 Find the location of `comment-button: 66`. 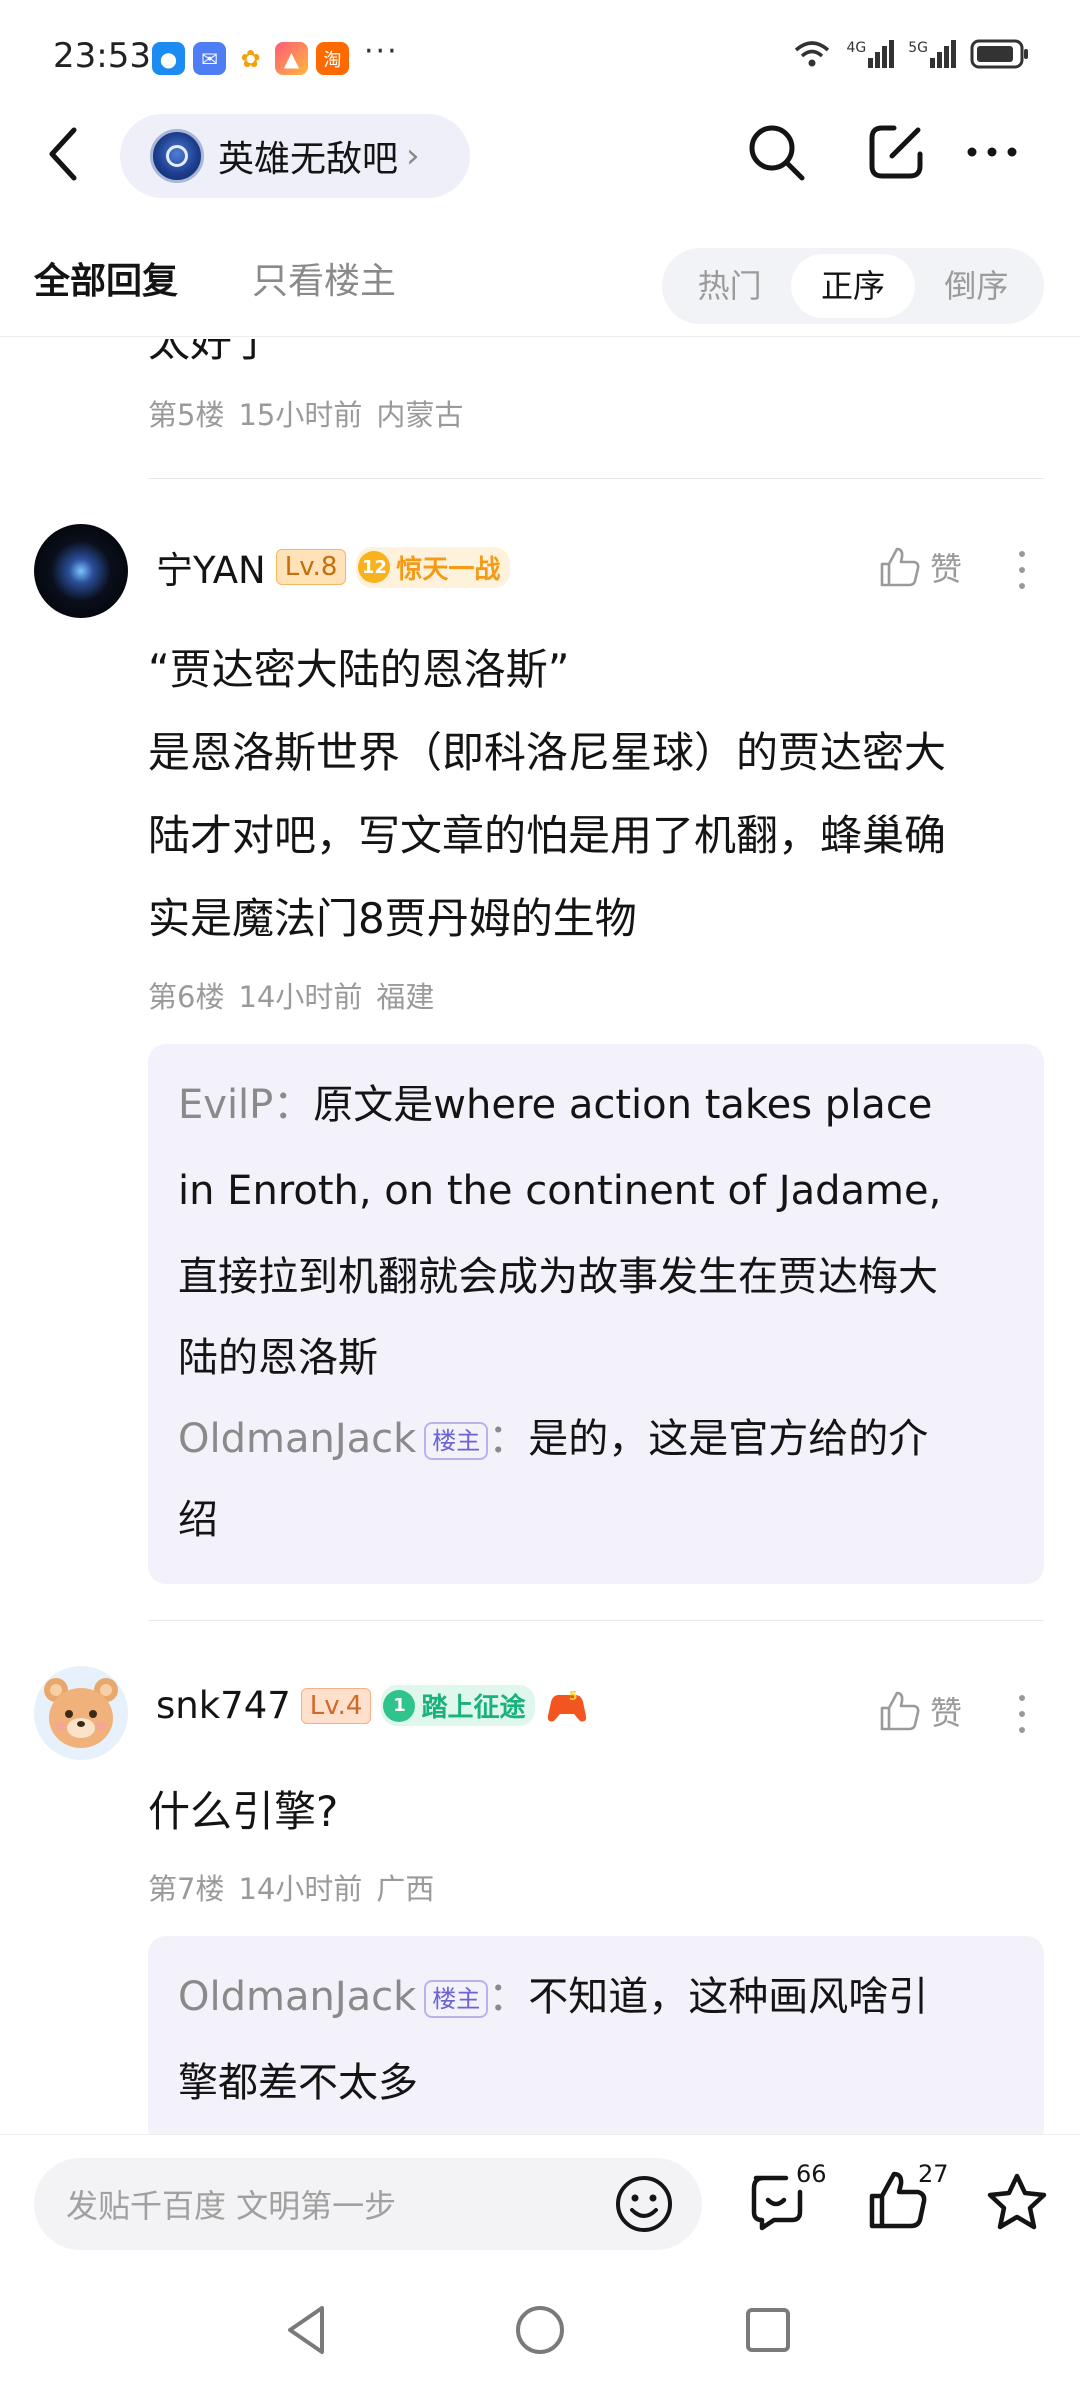

comment-button: 66 is located at coordinates (792, 2202).